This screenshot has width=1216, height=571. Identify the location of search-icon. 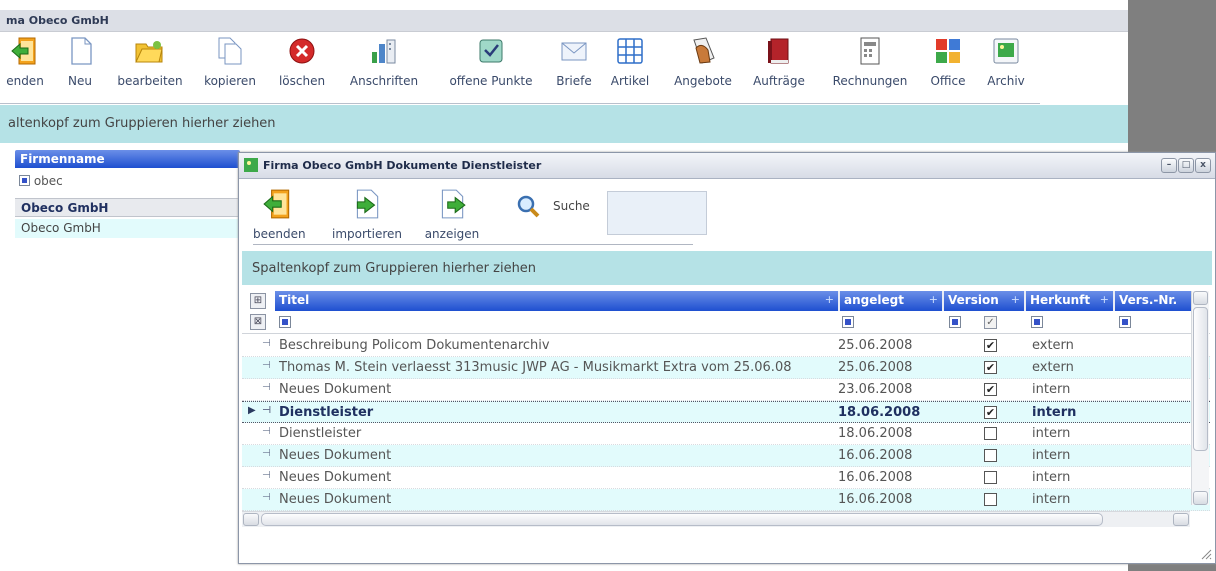
(528, 206).